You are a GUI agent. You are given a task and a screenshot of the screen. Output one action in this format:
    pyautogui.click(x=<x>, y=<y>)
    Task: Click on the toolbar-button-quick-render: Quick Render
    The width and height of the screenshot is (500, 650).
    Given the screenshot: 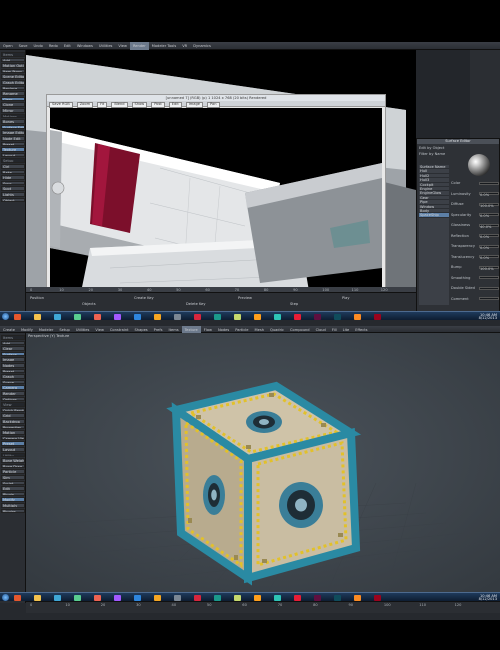 What is the action you would take?
    pyautogui.click(x=13, y=410)
    